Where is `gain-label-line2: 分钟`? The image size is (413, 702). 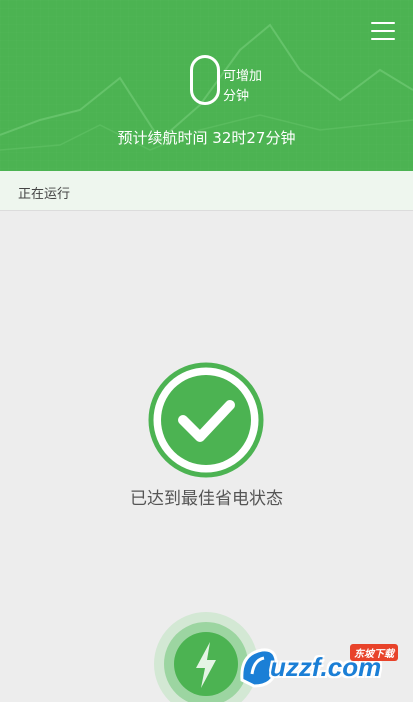
gain-label-line2: 分钟 is located at coordinates (236, 96).